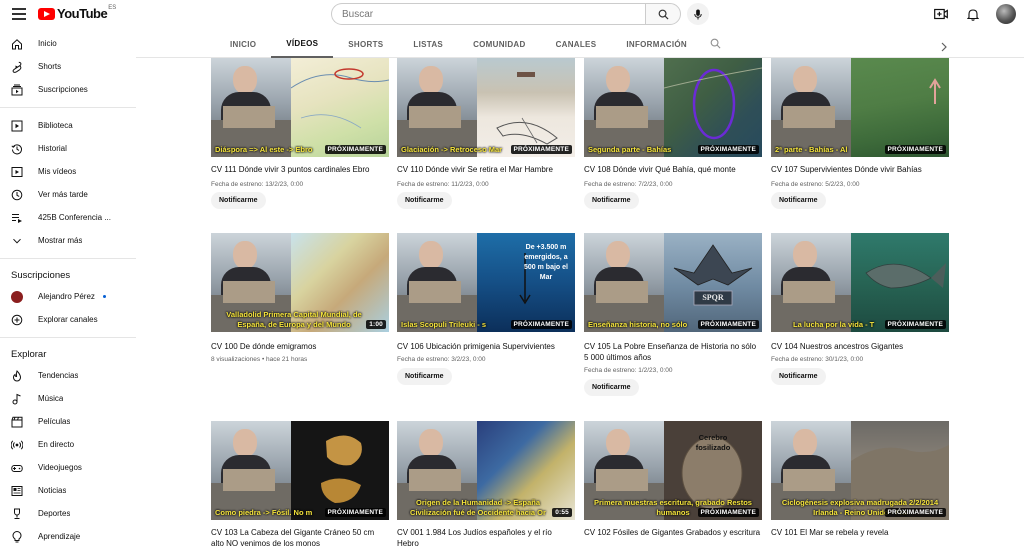 This screenshot has width=1024, height=555. I want to click on video-title: CV 104 Nuestros ancestros Gigantes, so click(860, 346).